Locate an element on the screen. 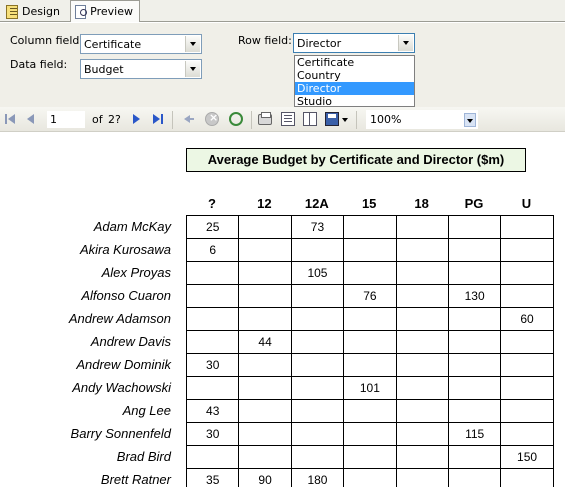 This screenshot has height=487, width=565. table-cell: 35 is located at coordinates (212, 477).